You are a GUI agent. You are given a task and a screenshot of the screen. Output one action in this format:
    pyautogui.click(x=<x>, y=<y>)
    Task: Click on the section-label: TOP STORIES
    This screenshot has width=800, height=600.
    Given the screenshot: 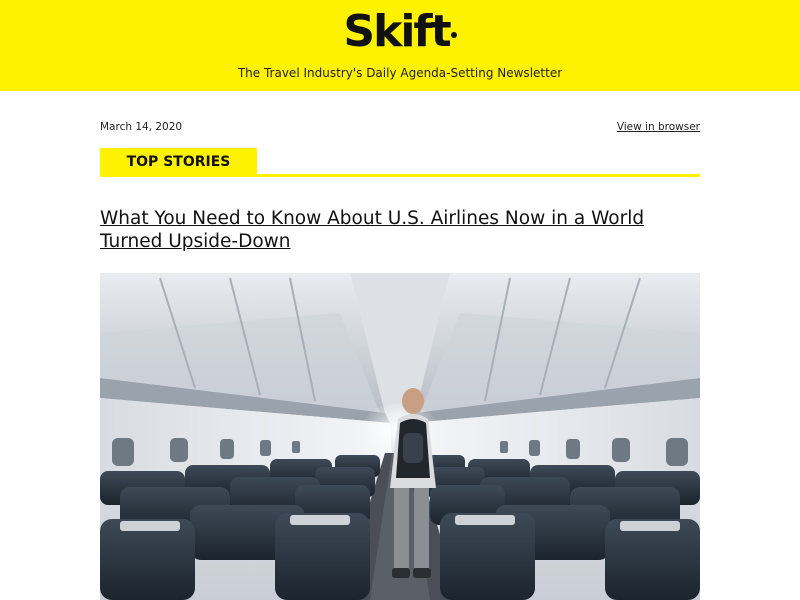 What is the action you would take?
    pyautogui.click(x=178, y=162)
    